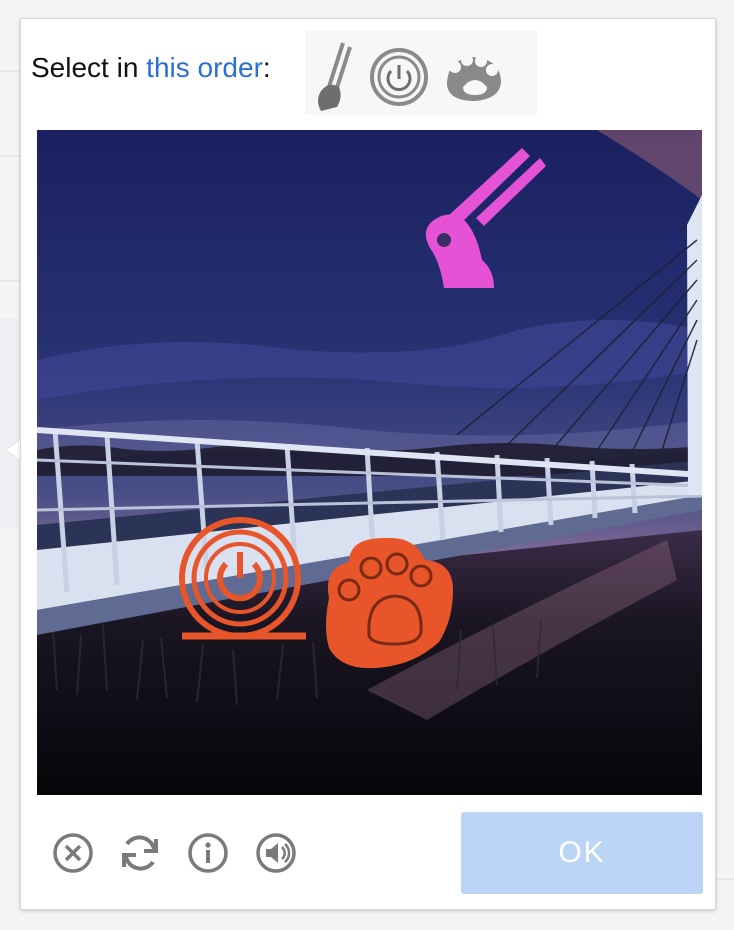  What do you see at coordinates (335, 76) in the screenshot?
I see `brush-icon` at bounding box center [335, 76].